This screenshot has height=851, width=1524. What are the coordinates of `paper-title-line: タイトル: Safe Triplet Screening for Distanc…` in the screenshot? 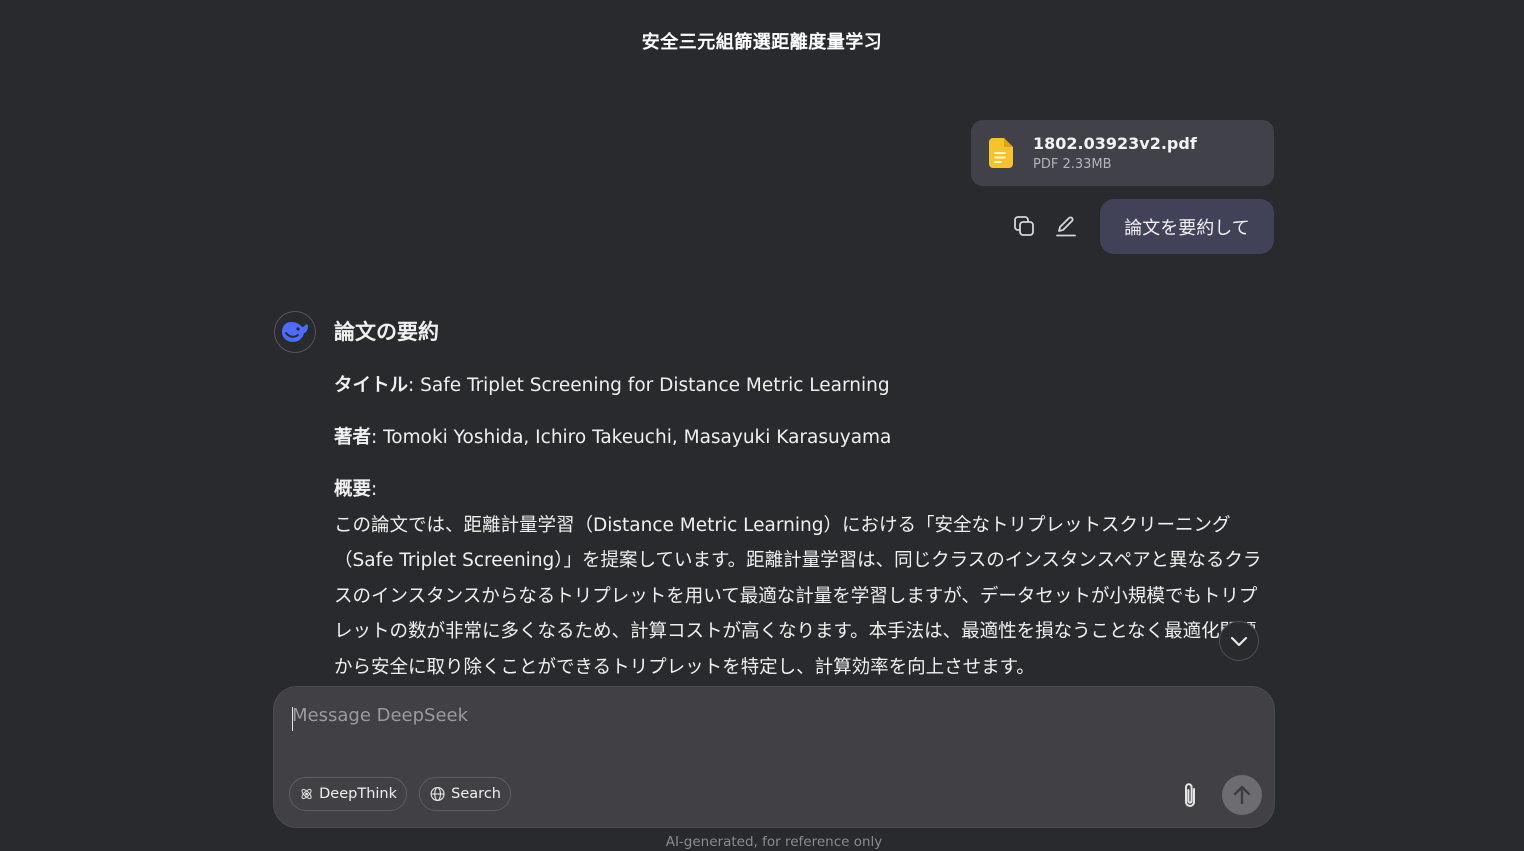 It's located at (804, 385).